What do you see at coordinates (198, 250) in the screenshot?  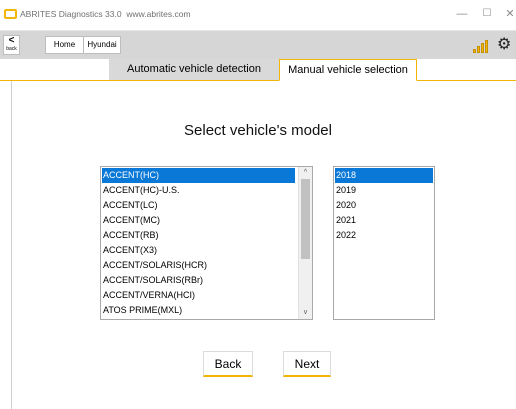 I see `model-list-item: ACCENT(X3)` at bounding box center [198, 250].